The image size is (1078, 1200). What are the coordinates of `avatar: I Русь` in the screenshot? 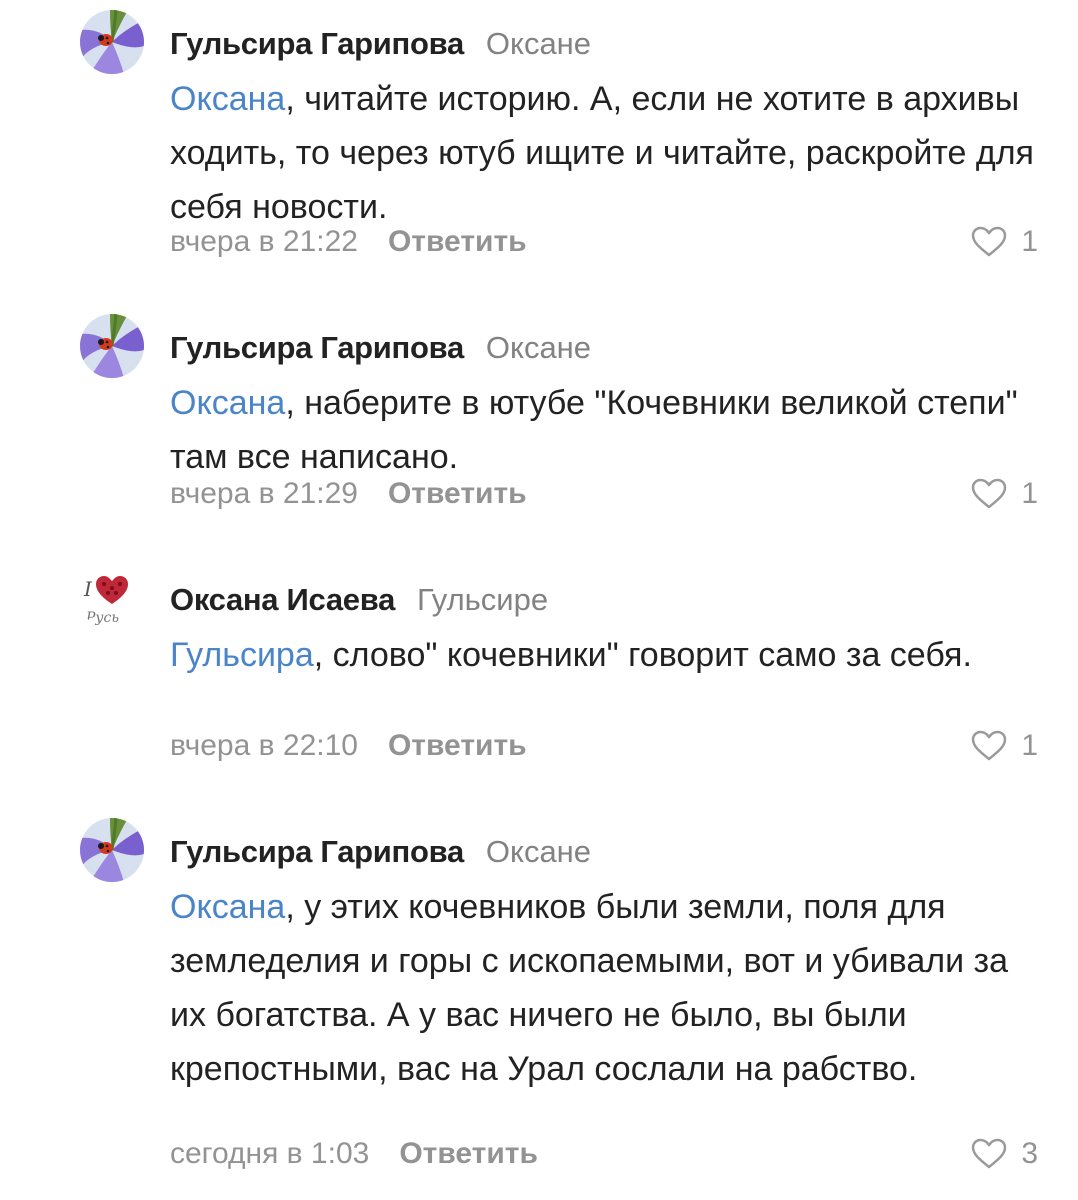 It's located at (112, 598).